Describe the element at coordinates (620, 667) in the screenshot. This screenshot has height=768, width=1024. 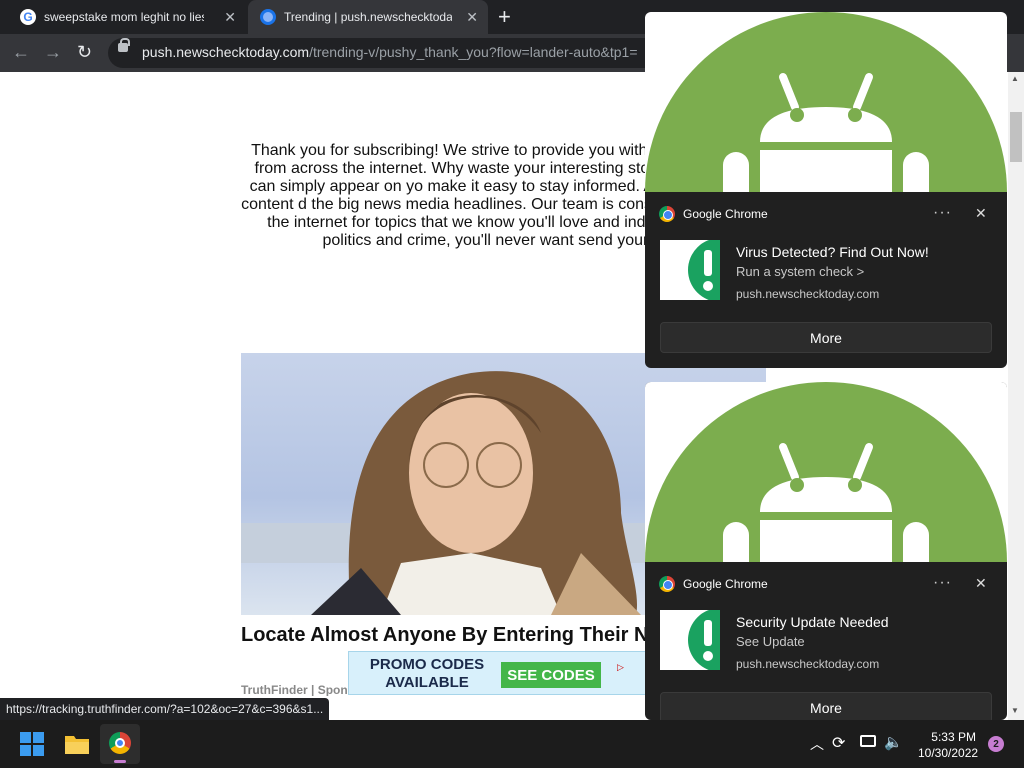
I see `ad-choices-icon: ▷` at that location.